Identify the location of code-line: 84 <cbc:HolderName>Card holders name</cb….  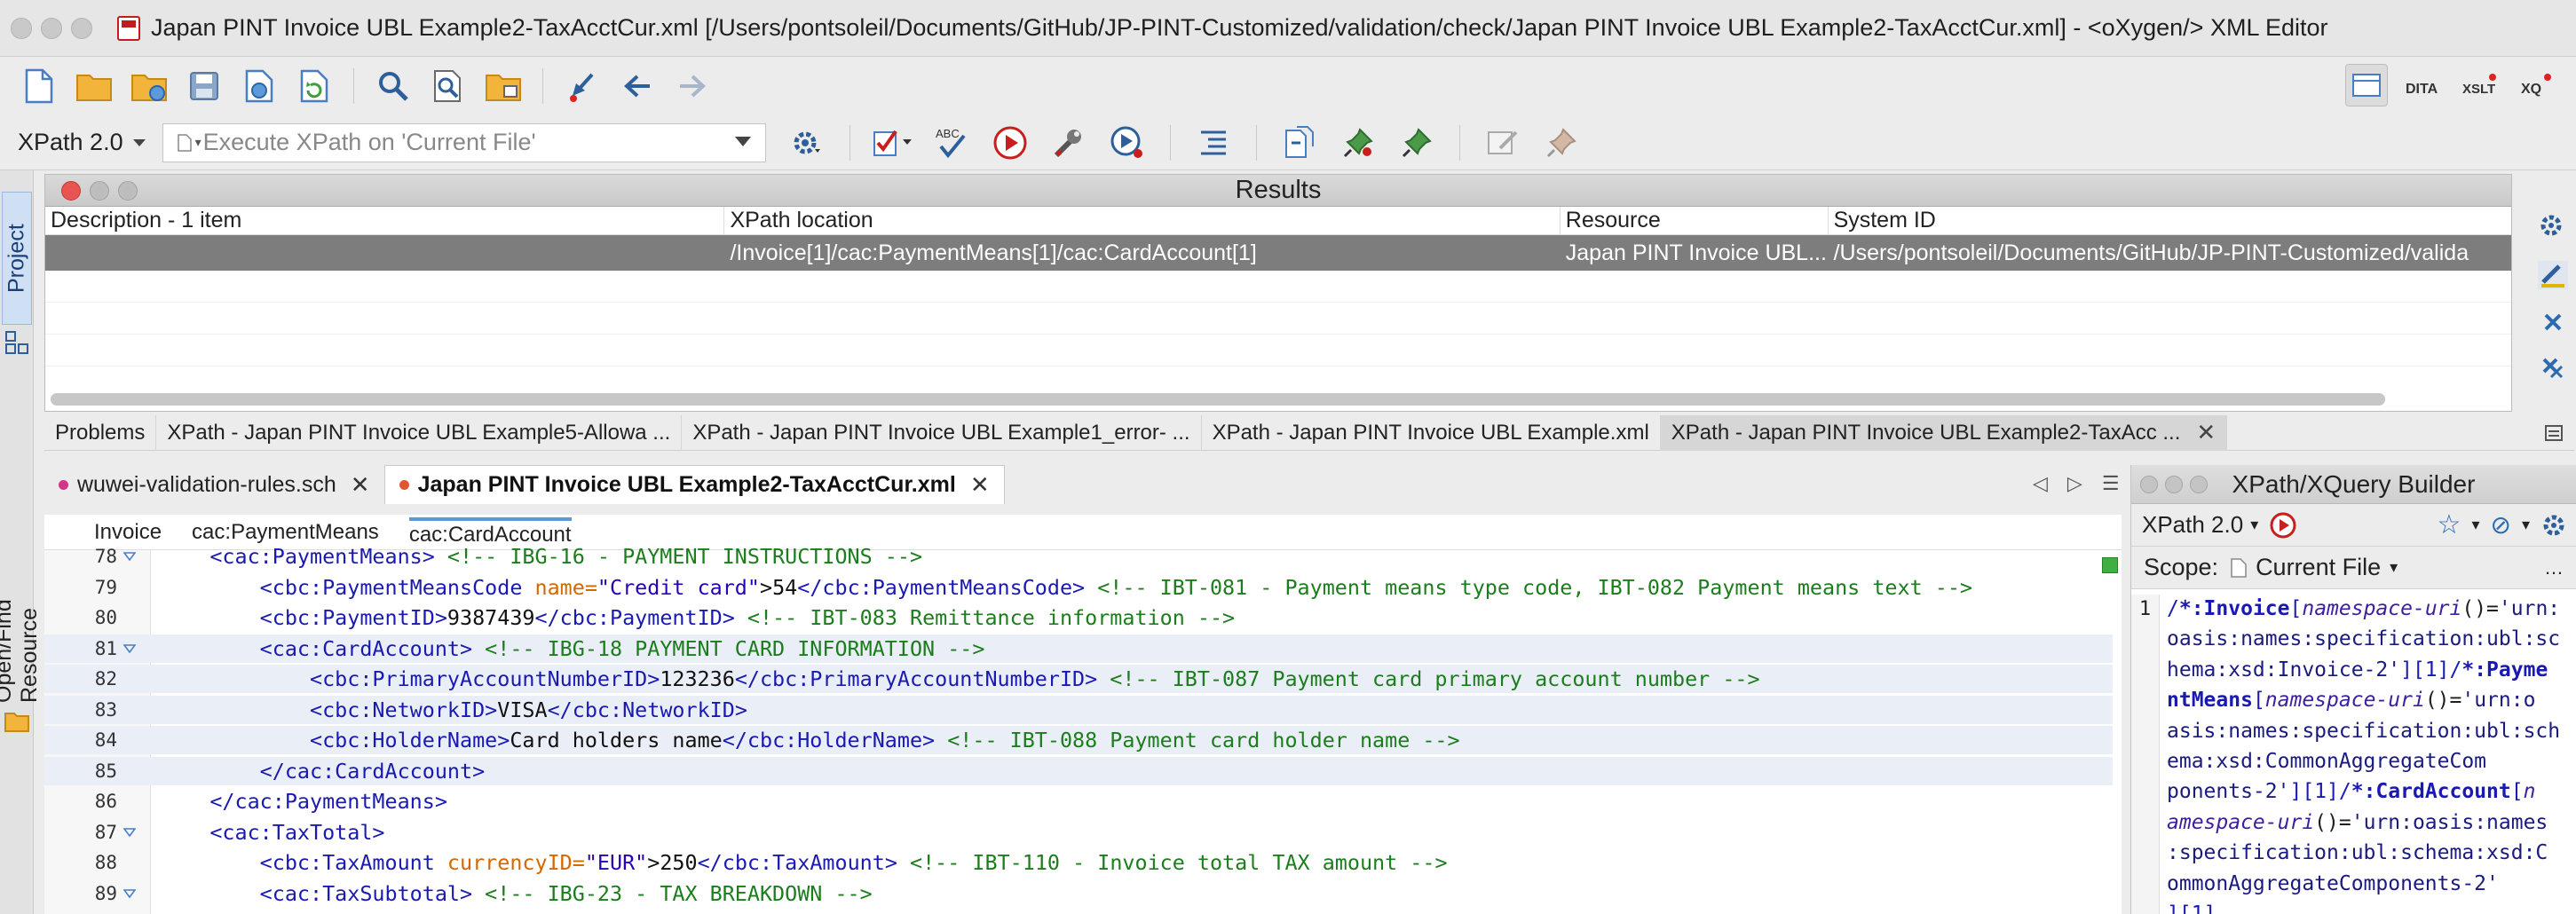
(1078, 740).